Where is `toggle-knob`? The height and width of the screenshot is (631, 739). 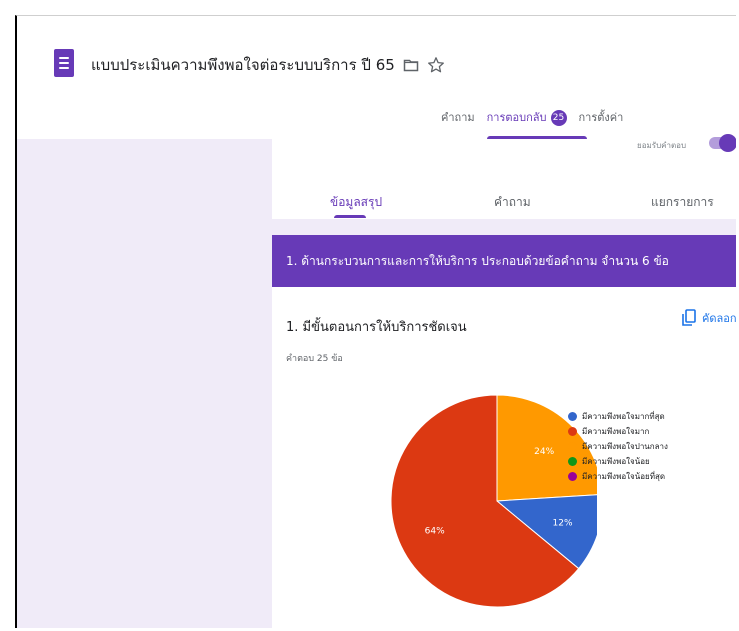 toggle-knob is located at coordinates (727, 143).